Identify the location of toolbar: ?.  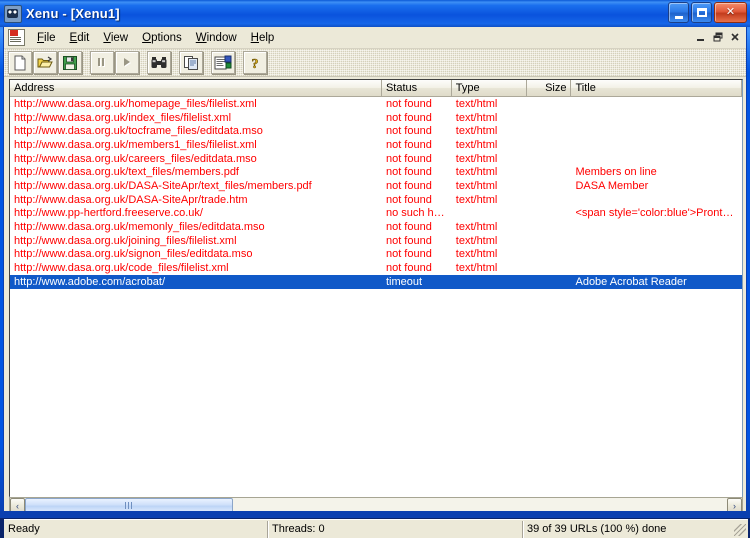
(375, 63).